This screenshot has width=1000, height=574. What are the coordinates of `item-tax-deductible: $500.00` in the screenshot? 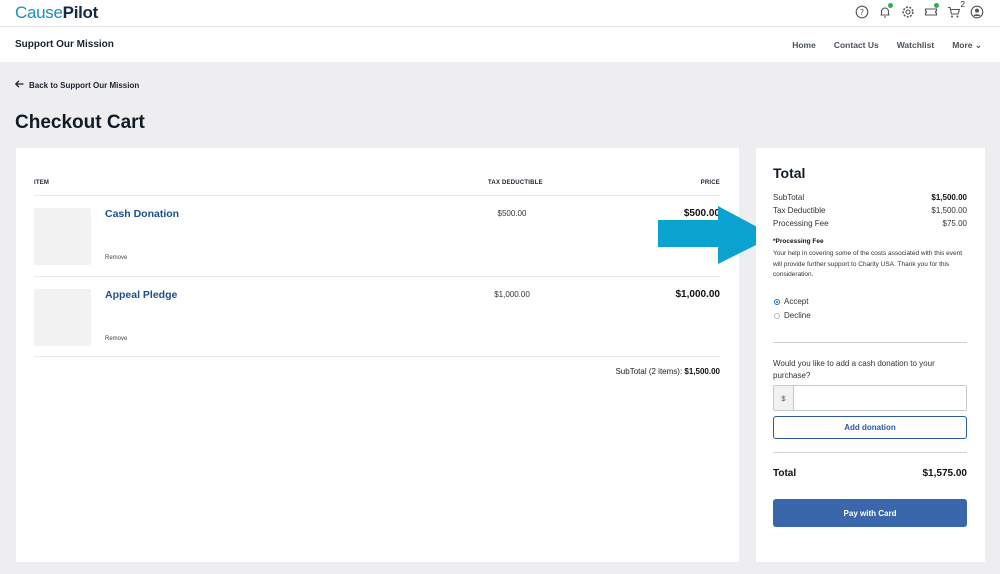 It's located at (512, 213).